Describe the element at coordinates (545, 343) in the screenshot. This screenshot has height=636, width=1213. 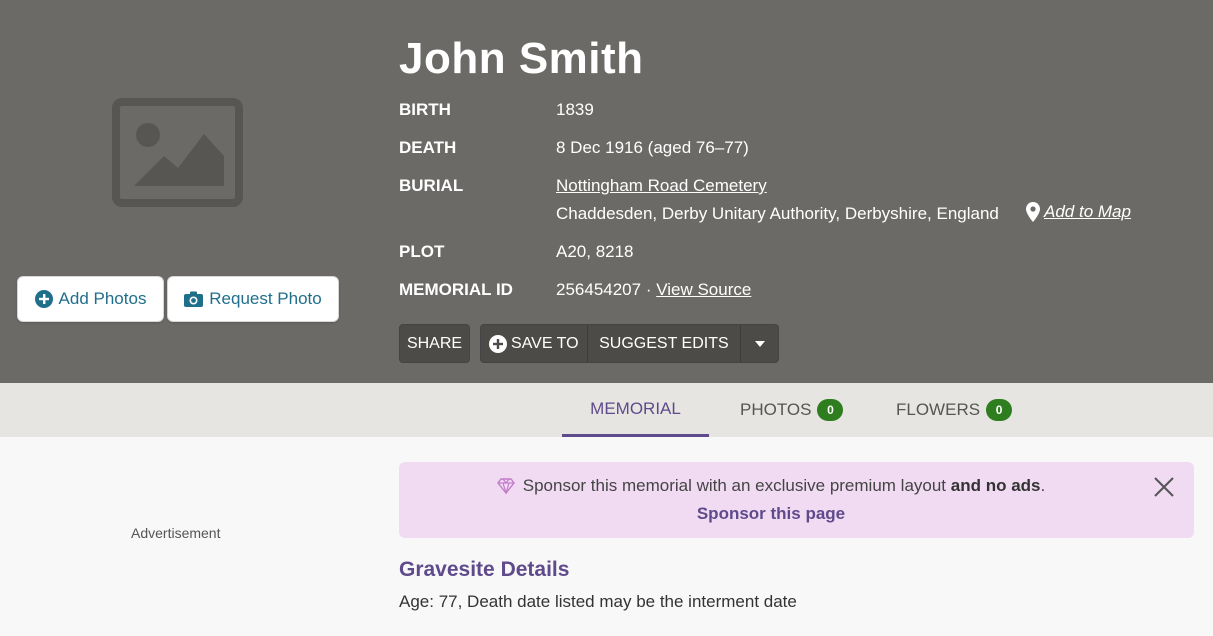
I see `save-to-label: SAVE TO` at that location.